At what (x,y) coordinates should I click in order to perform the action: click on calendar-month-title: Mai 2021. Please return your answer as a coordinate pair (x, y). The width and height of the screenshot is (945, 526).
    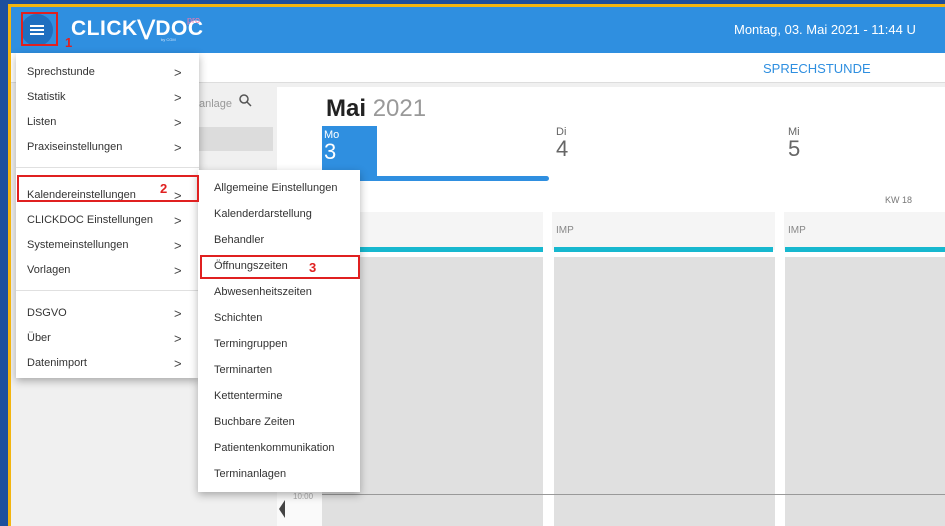
    Looking at the image, I should click on (376, 109).